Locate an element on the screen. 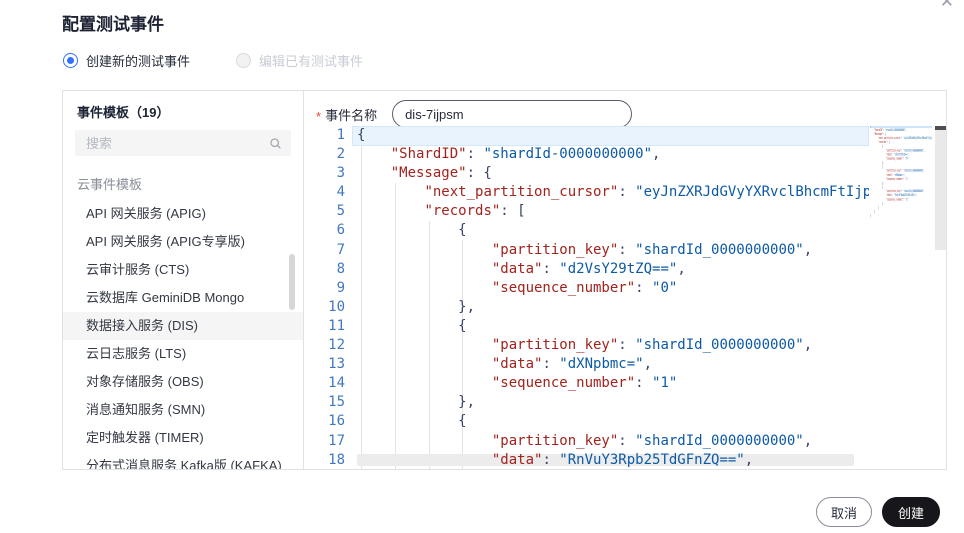 The height and width of the screenshot is (533, 964). cancel-button: 取消 is located at coordinates (844, 512).